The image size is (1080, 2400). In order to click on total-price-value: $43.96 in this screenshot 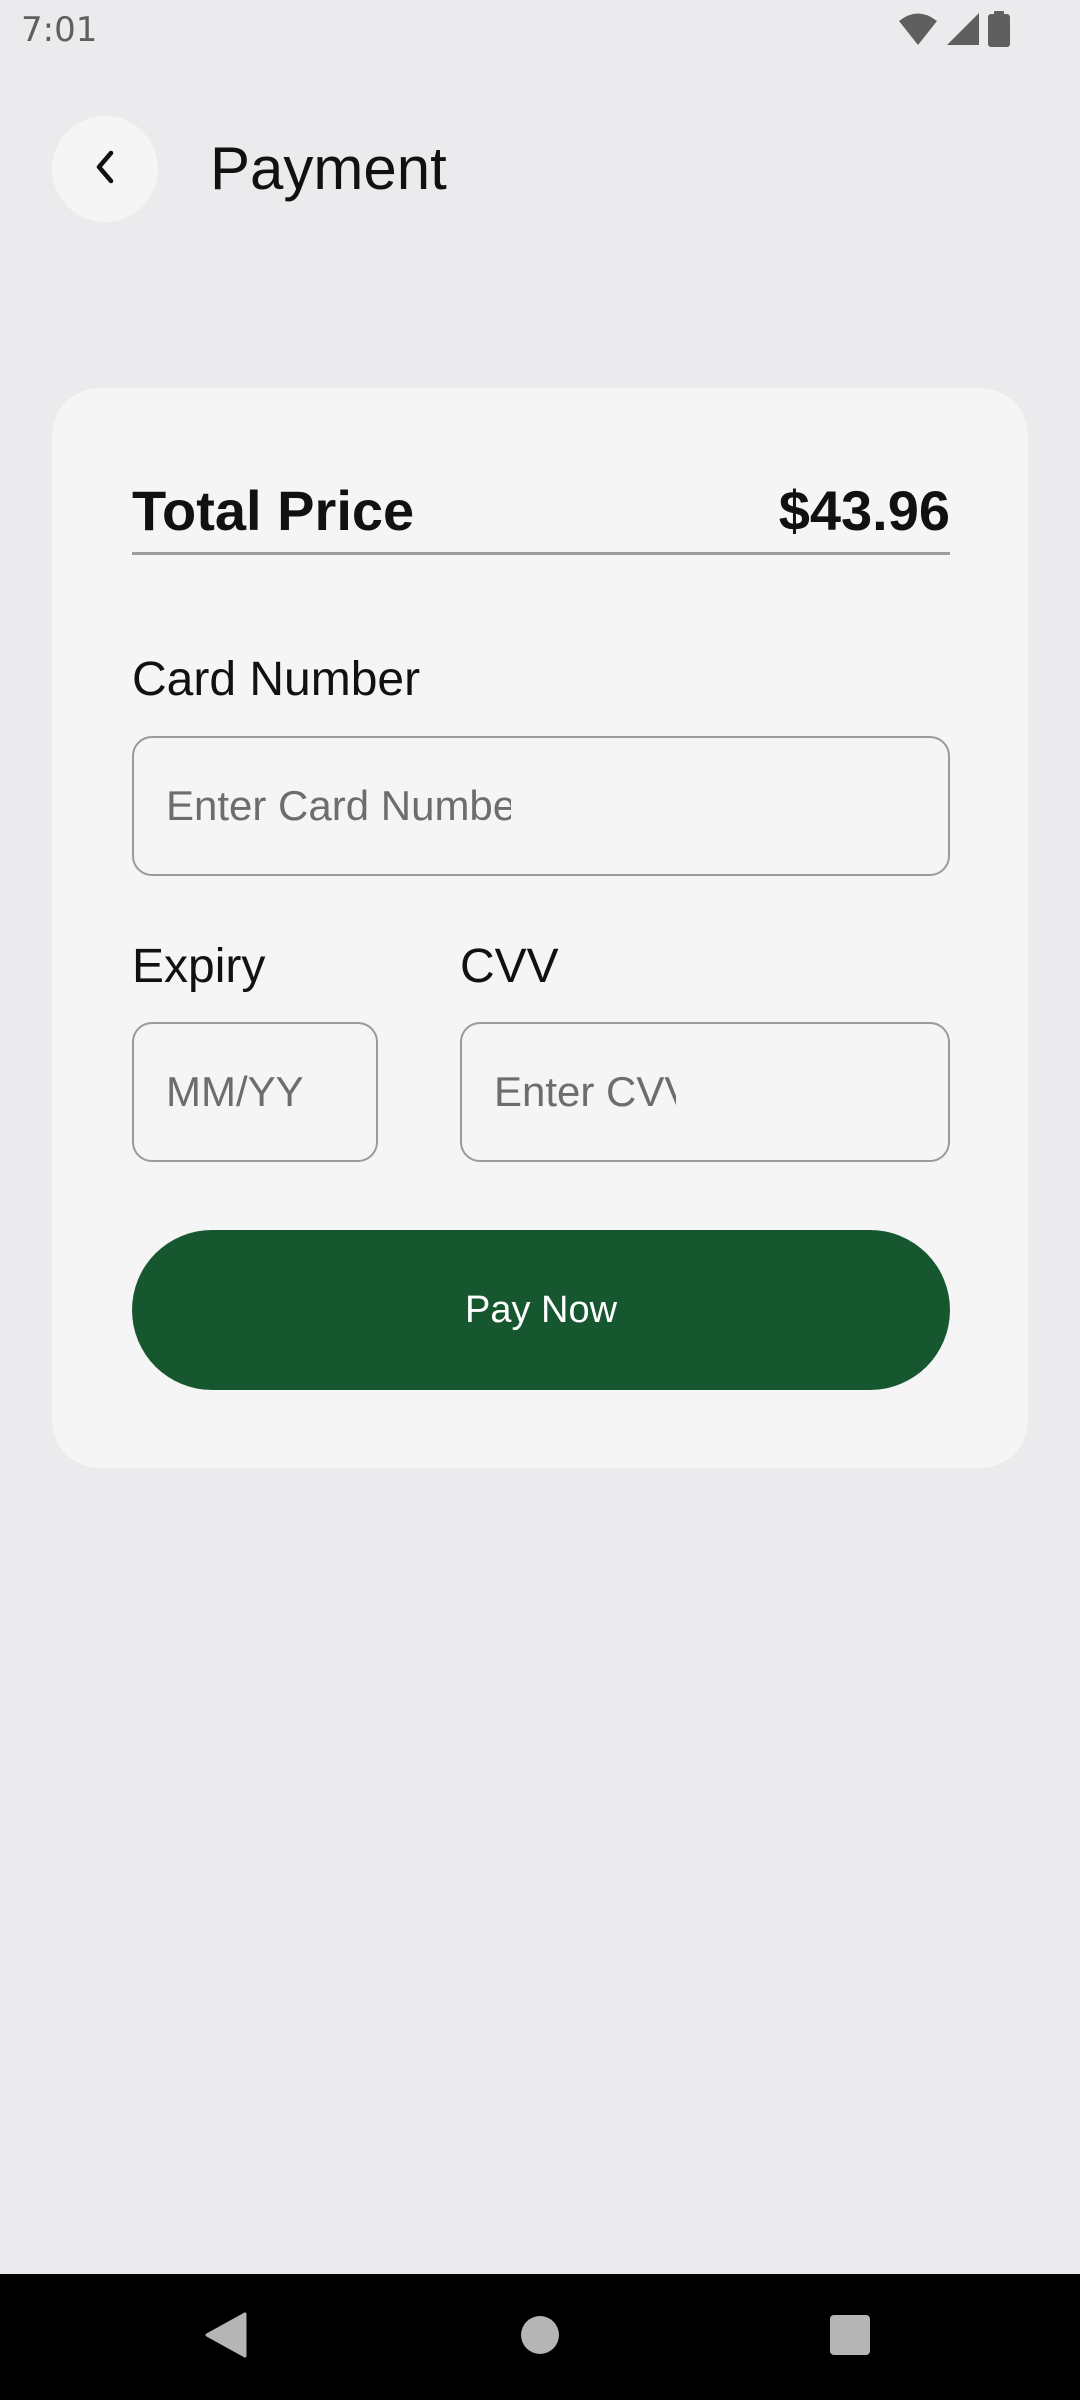, I will do `click(864, 510)`.